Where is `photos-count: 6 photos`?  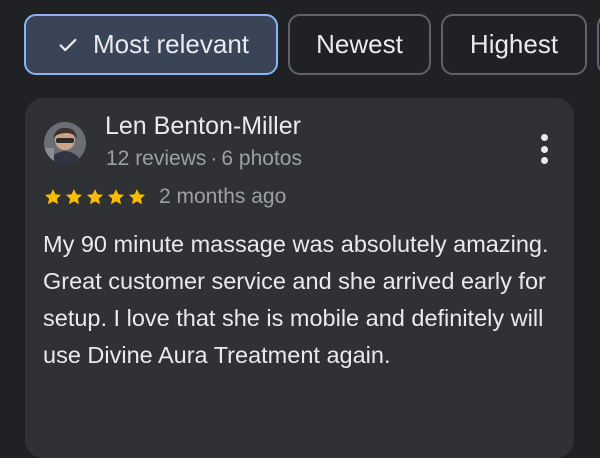 photos-count: 6 photos is located at coordinates (261, 158).